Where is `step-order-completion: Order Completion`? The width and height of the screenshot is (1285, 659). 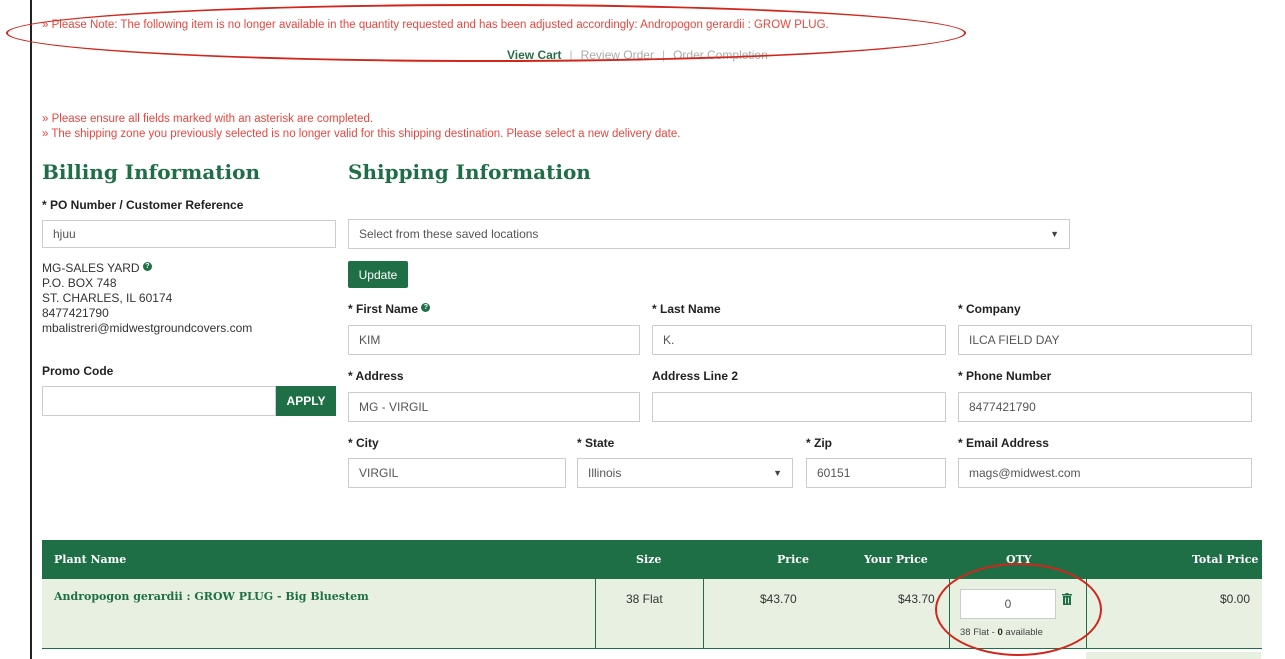
step-order-completion: Order Completion is located at coordinates (720, 55).